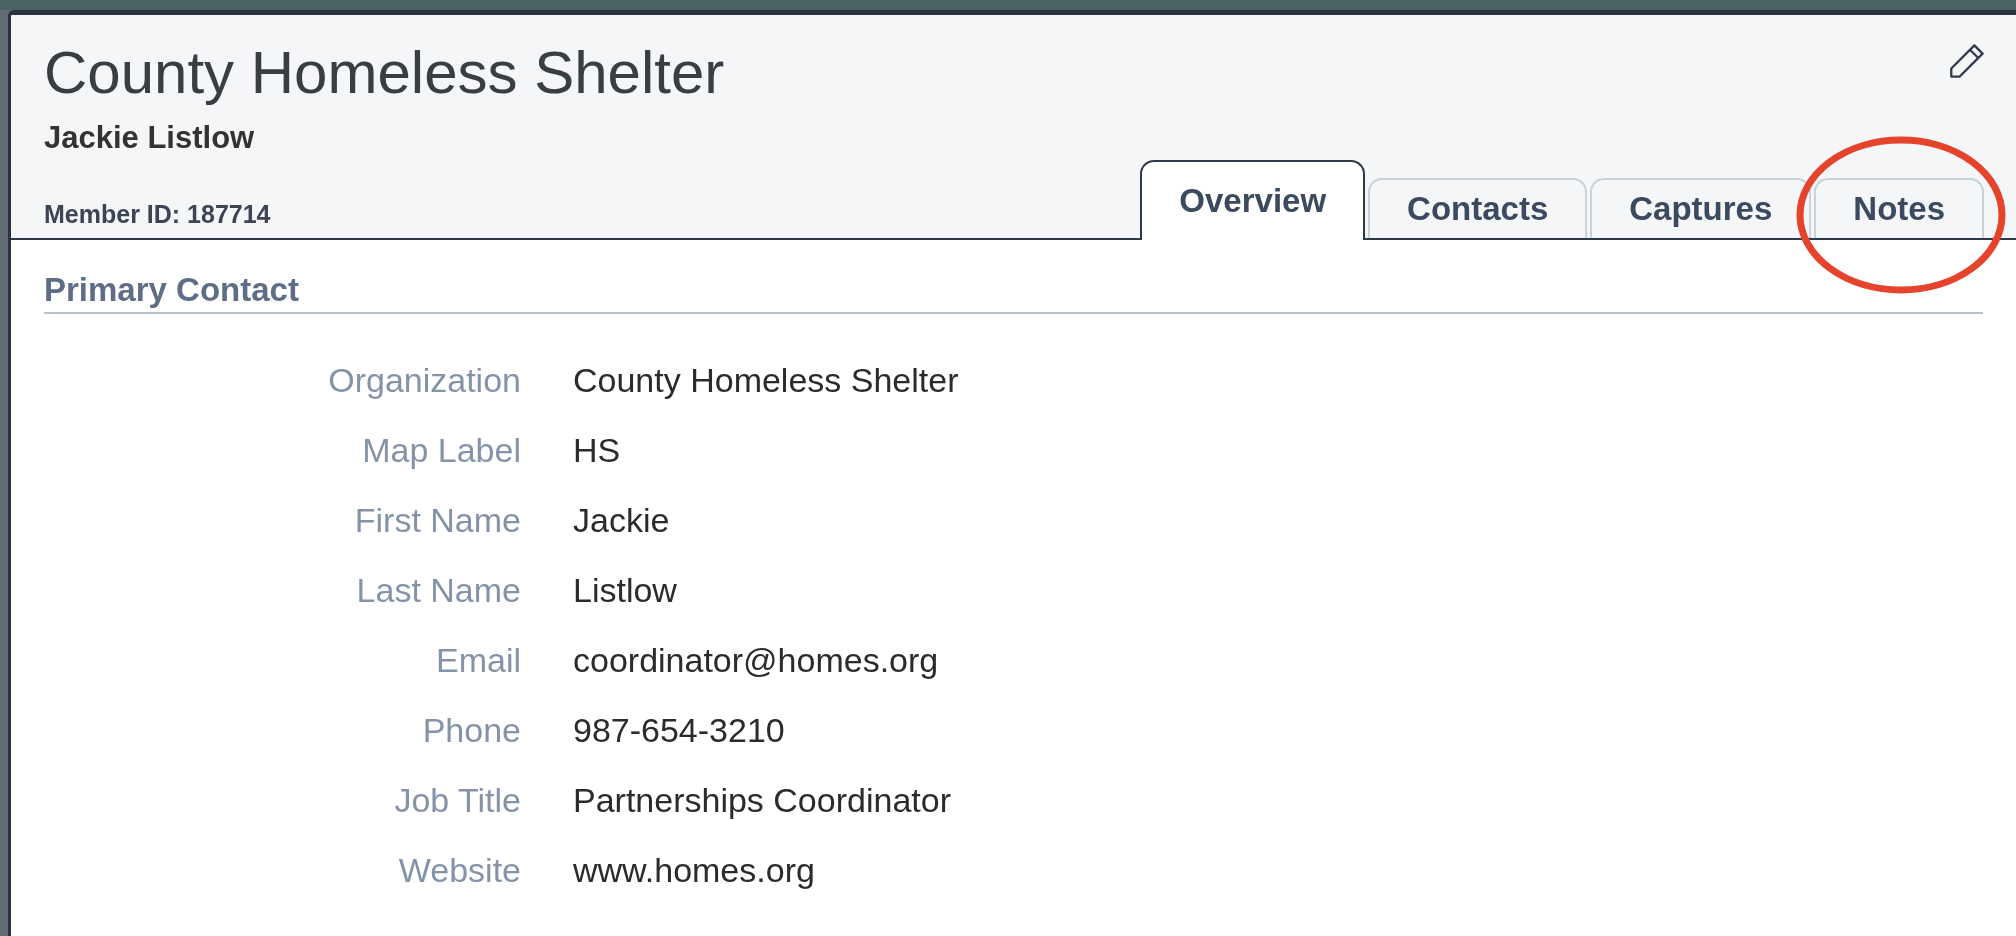 This screenshot has width=2016, height=936. I want to click on field-value: www.homes.org, so click(694, 870).